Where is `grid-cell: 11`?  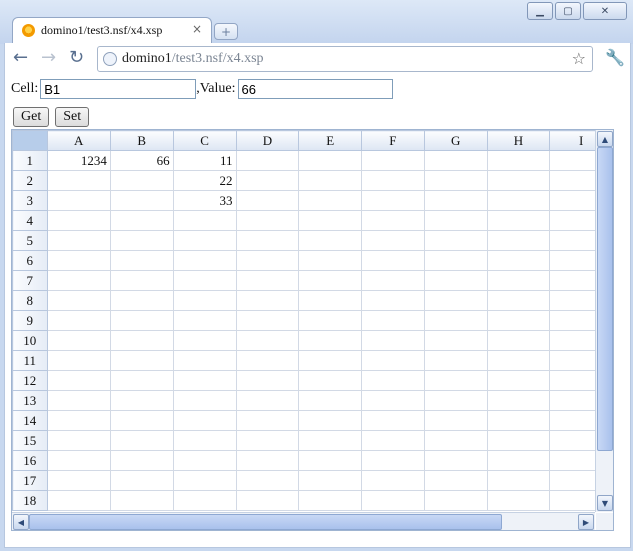
grid-cell: 11 is located at coordinates (204, 160).